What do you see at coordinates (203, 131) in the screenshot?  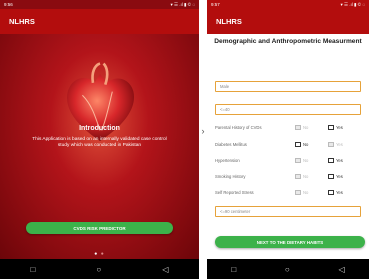 I see `chevron-right-icon: ›` at bounding box center [203, 131].